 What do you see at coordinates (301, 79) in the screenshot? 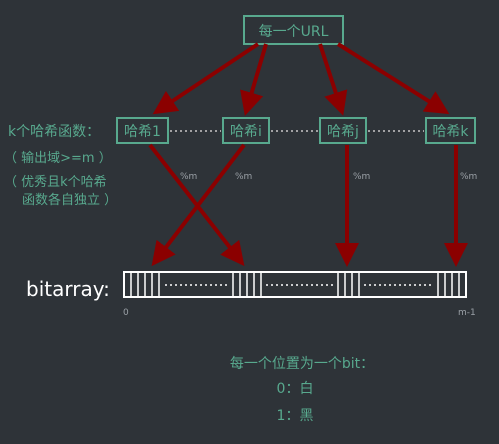
I see `url-to-hash-arrows` at bounding box center [301, 79].